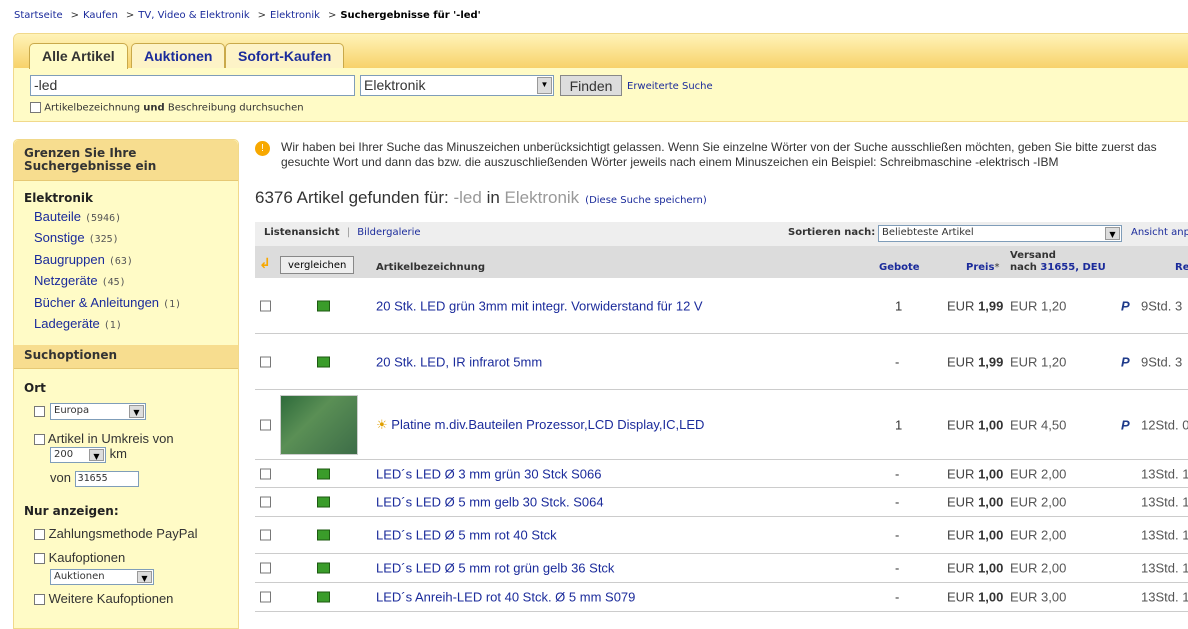 The width and height of the screenshot is (1188, 629). Describe the element at coordinates (899, 424) in the screenshot. I see `item-bids: 1` at that location.